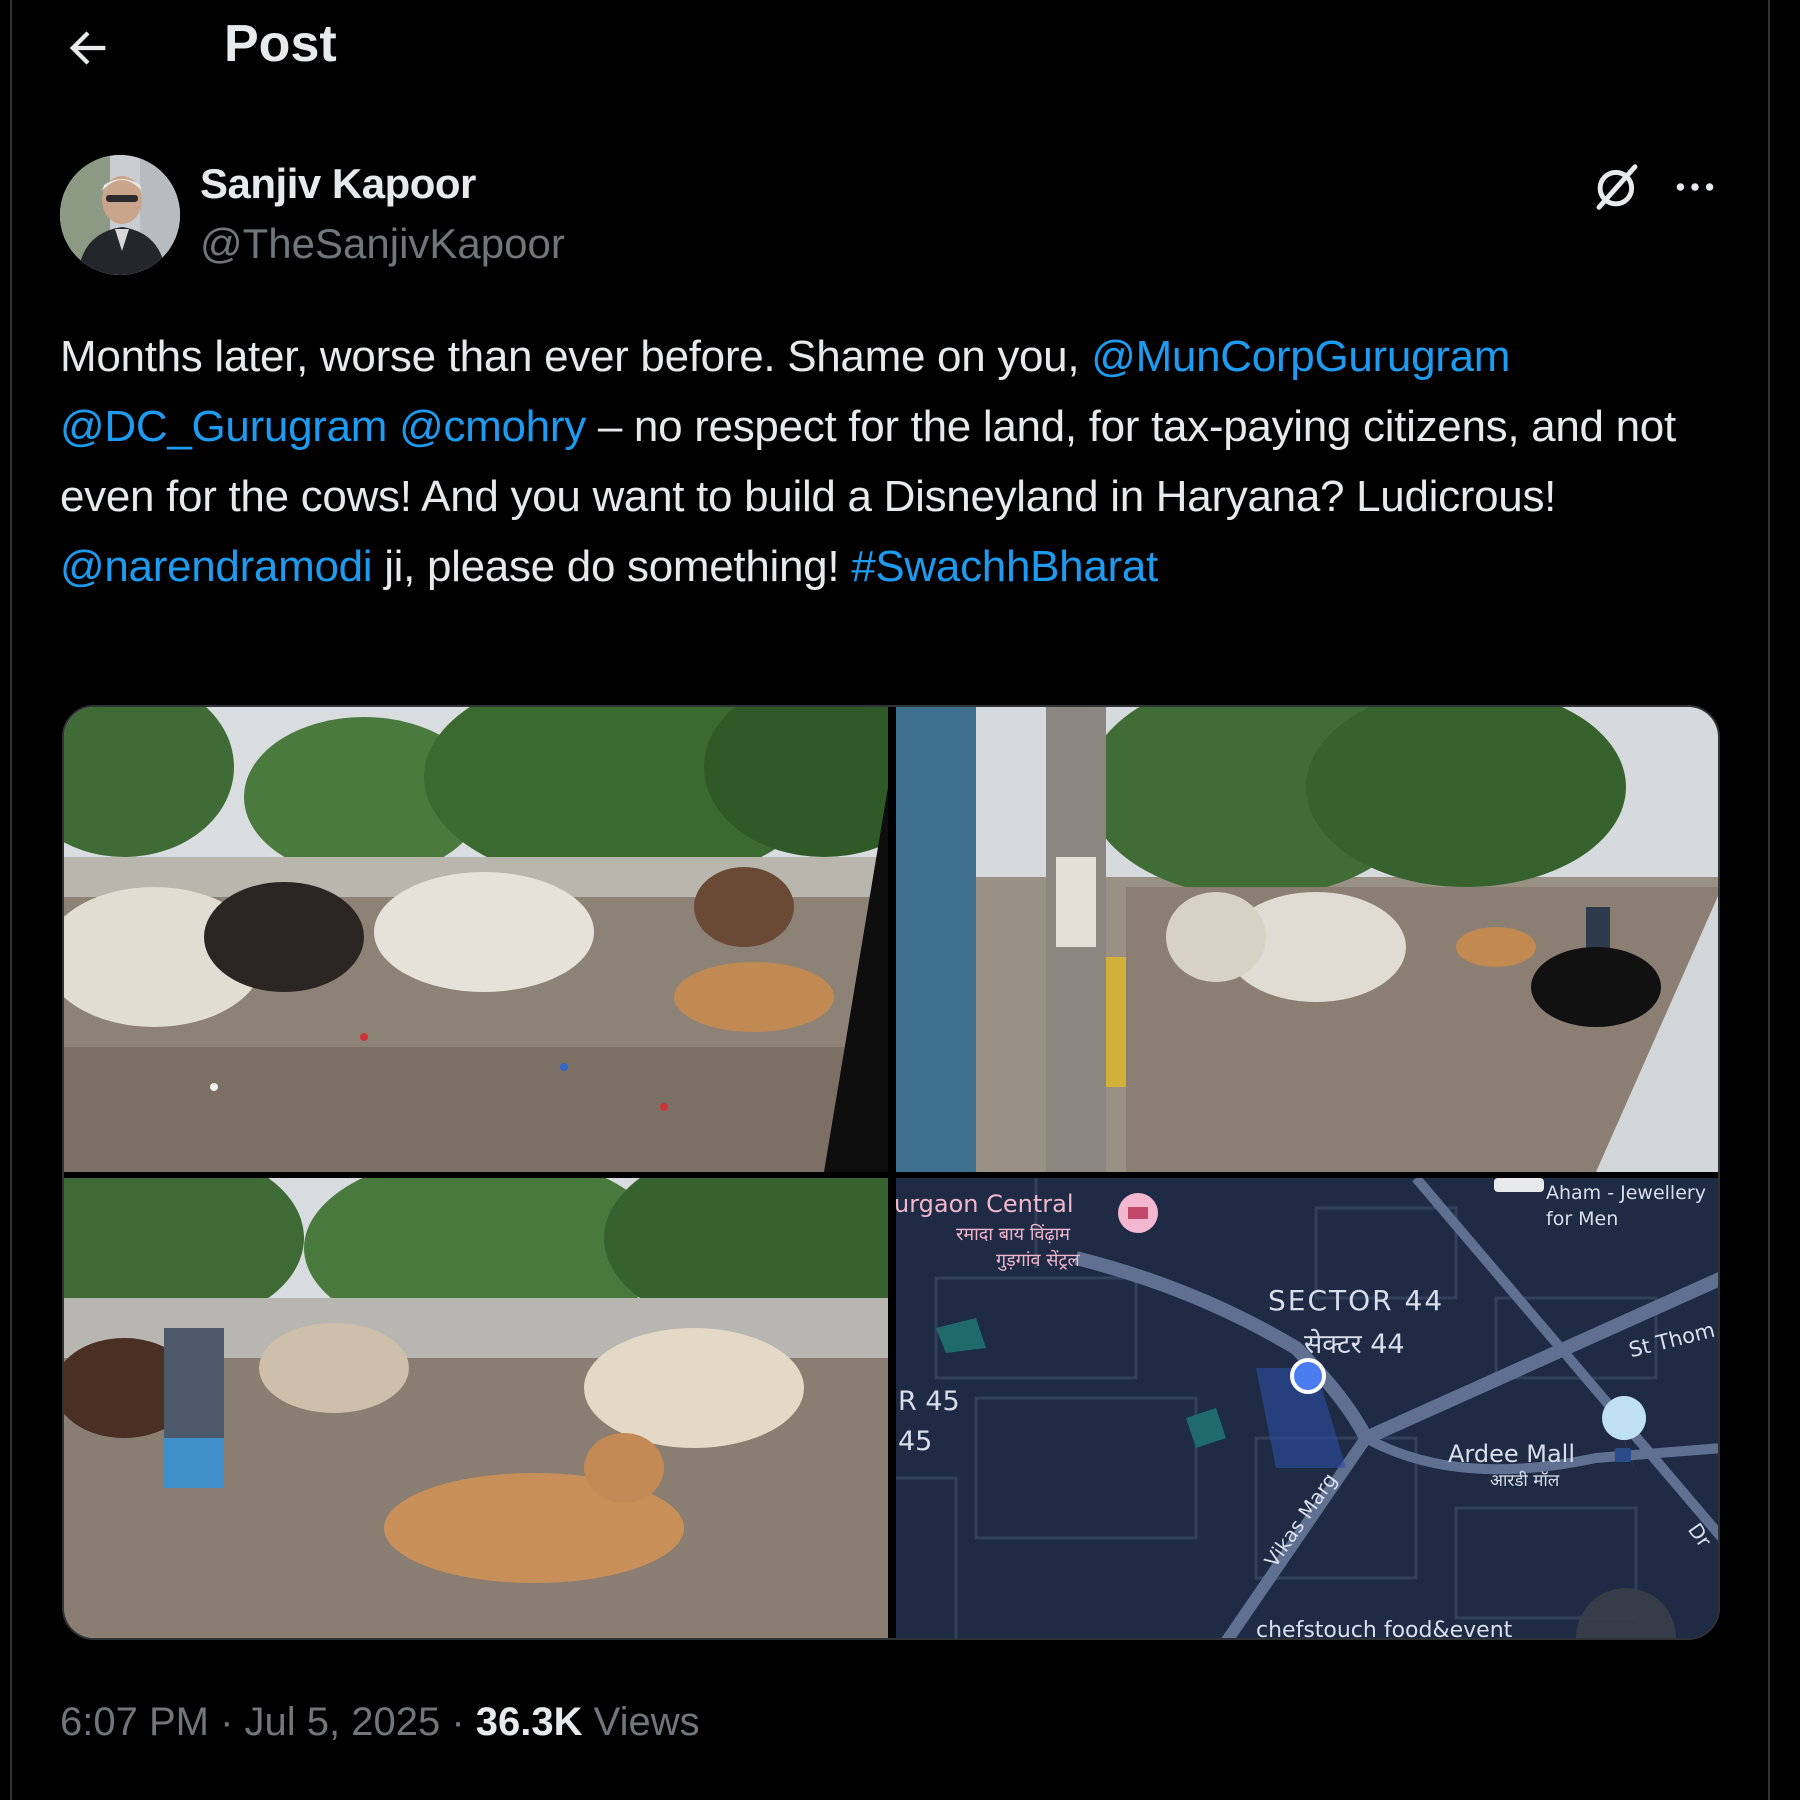 Image resolution: width=1800 pixels, height=1800 pixels. Describe the element at coordinates (529, 1722) in the screenshot. I see `views-count: 36.3K` at that location.